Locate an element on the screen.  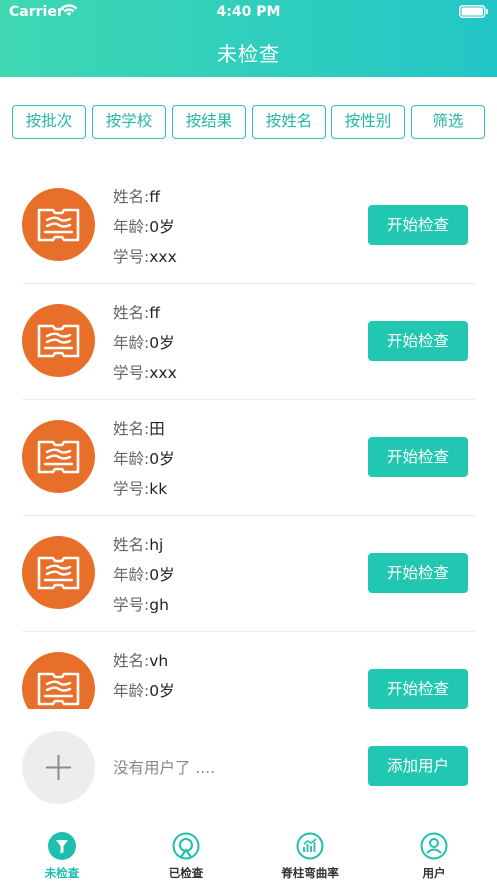
header: Carrier 4:40 PM 未检查 is located at coordinates (248, 38).